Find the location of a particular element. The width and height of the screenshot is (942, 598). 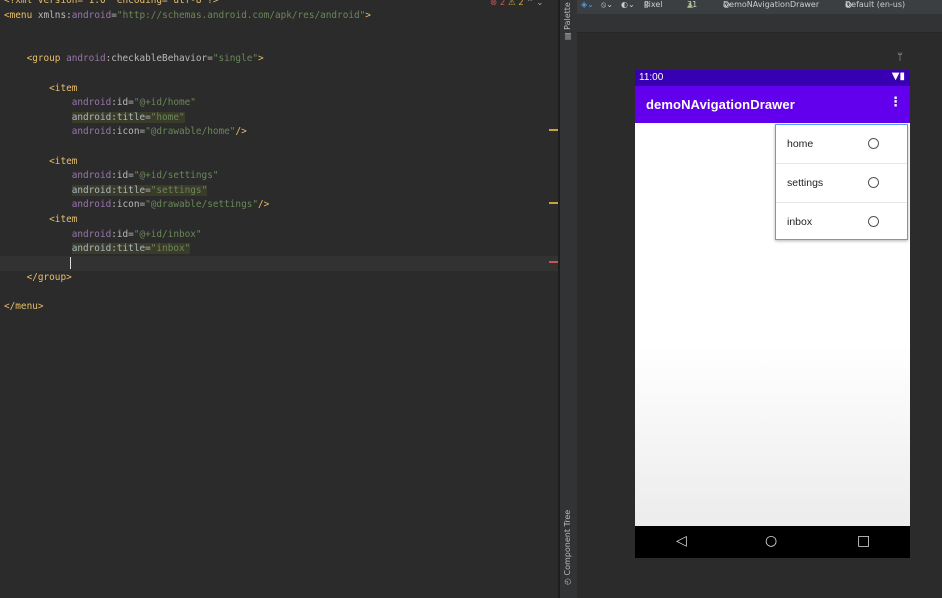

text-caret is located at coordinates (70, 263).